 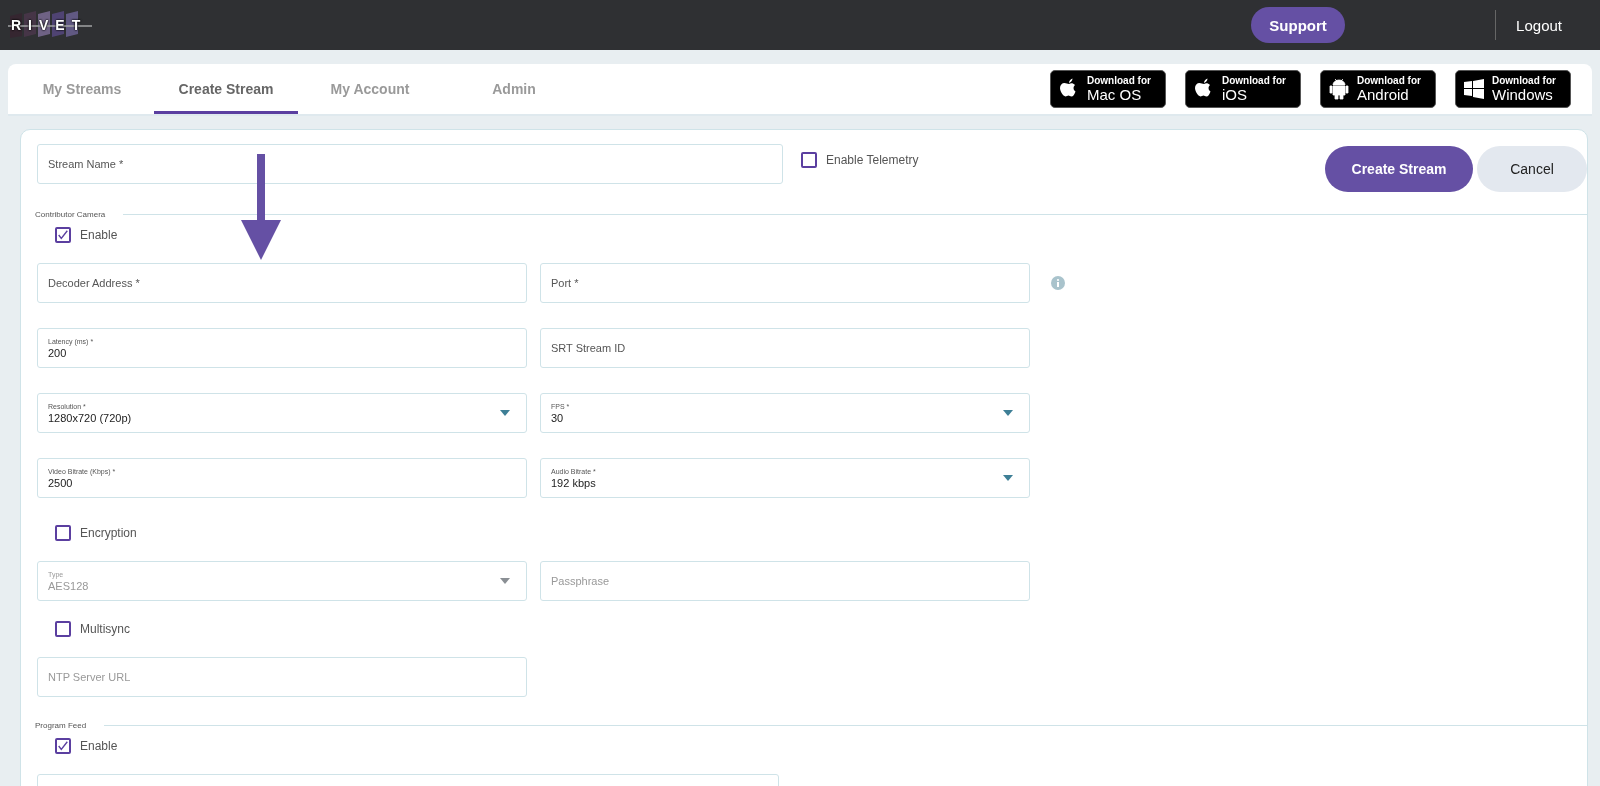 What do you see at coordinates (1339, 89) in the screenshot?
I see `robot-icon` at bounding box center [1339, 89].